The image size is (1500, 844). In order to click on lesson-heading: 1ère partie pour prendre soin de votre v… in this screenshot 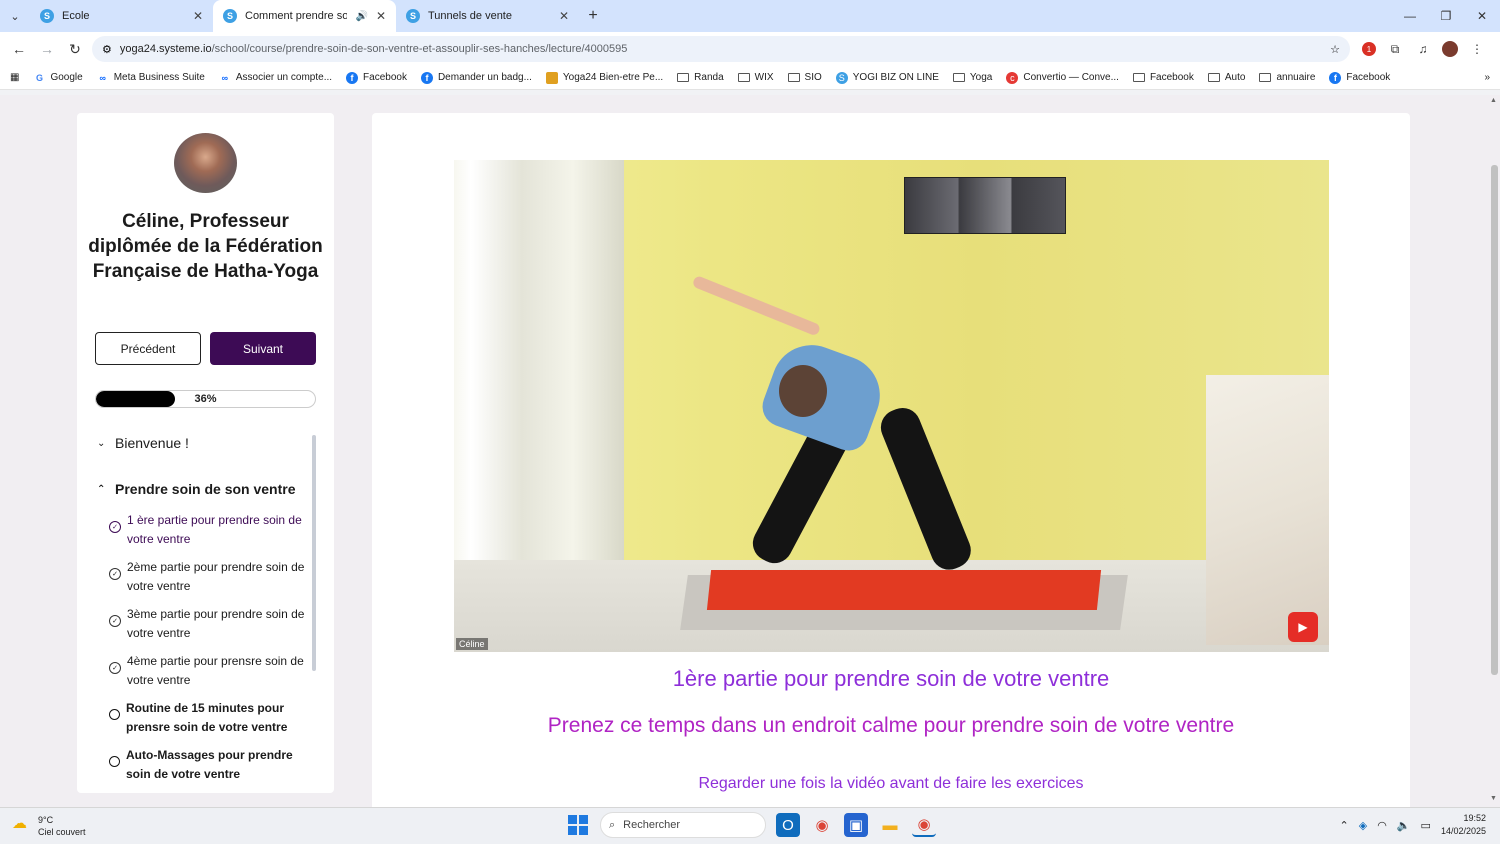, I will do `click(891, 678)`.